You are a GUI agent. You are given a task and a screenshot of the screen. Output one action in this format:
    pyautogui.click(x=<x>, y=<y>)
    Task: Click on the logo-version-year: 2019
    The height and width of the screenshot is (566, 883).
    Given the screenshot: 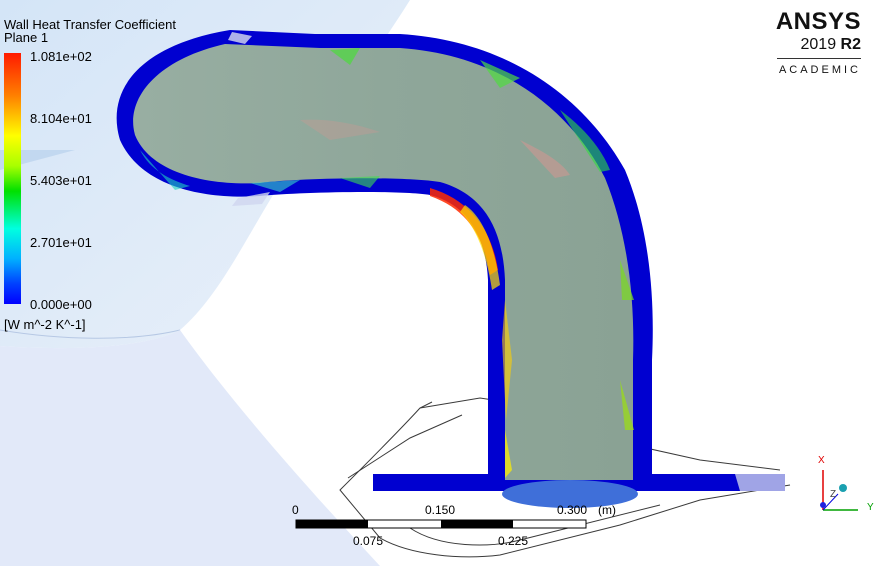 What is the action you would take?
    pyautogui.click(x=818, y=44)
    